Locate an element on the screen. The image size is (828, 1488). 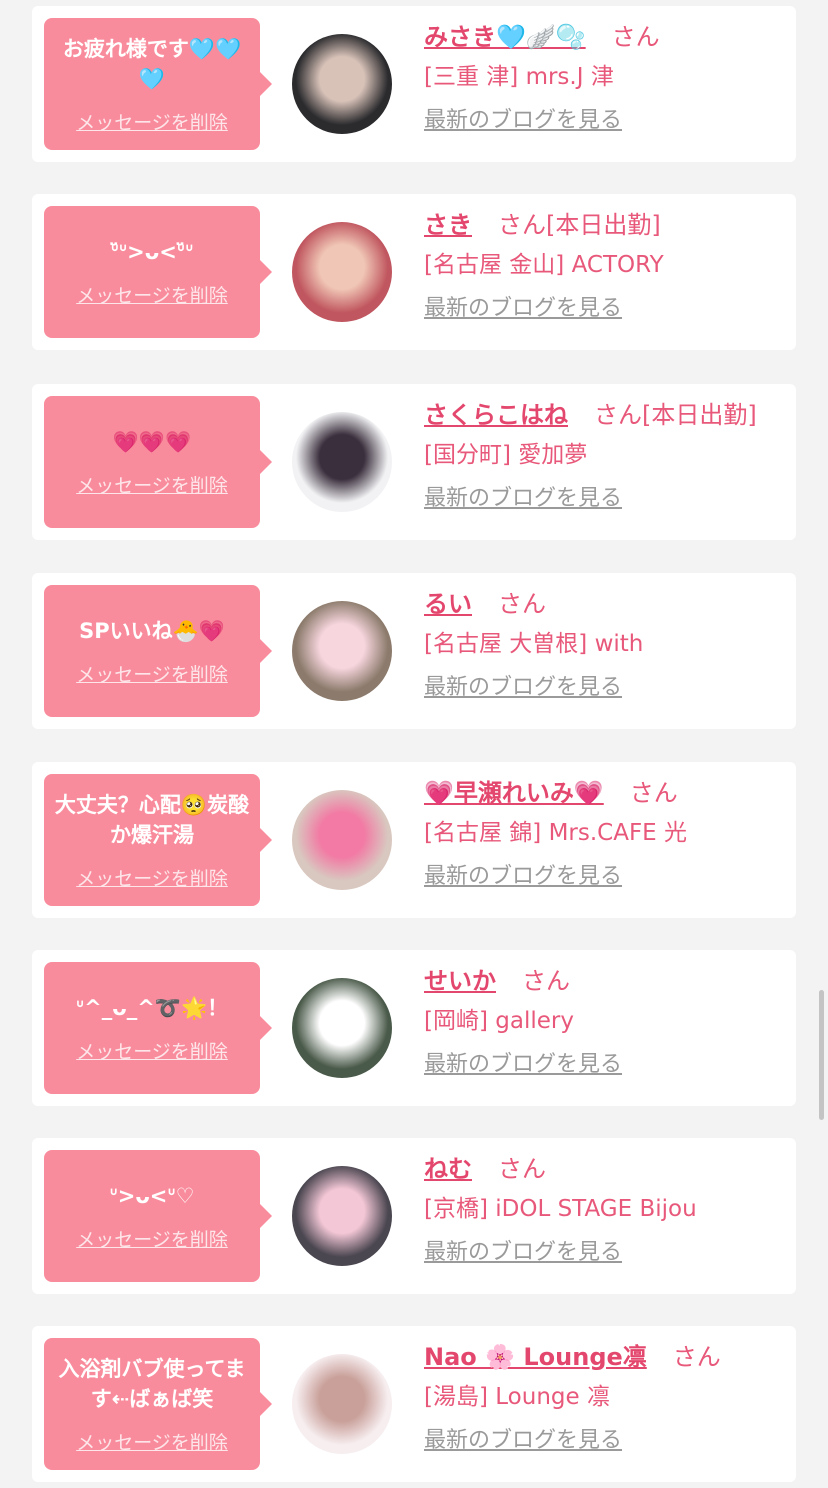
name-line: みさき🩵🪽🫧 さん is located at coordinates (605, 37).